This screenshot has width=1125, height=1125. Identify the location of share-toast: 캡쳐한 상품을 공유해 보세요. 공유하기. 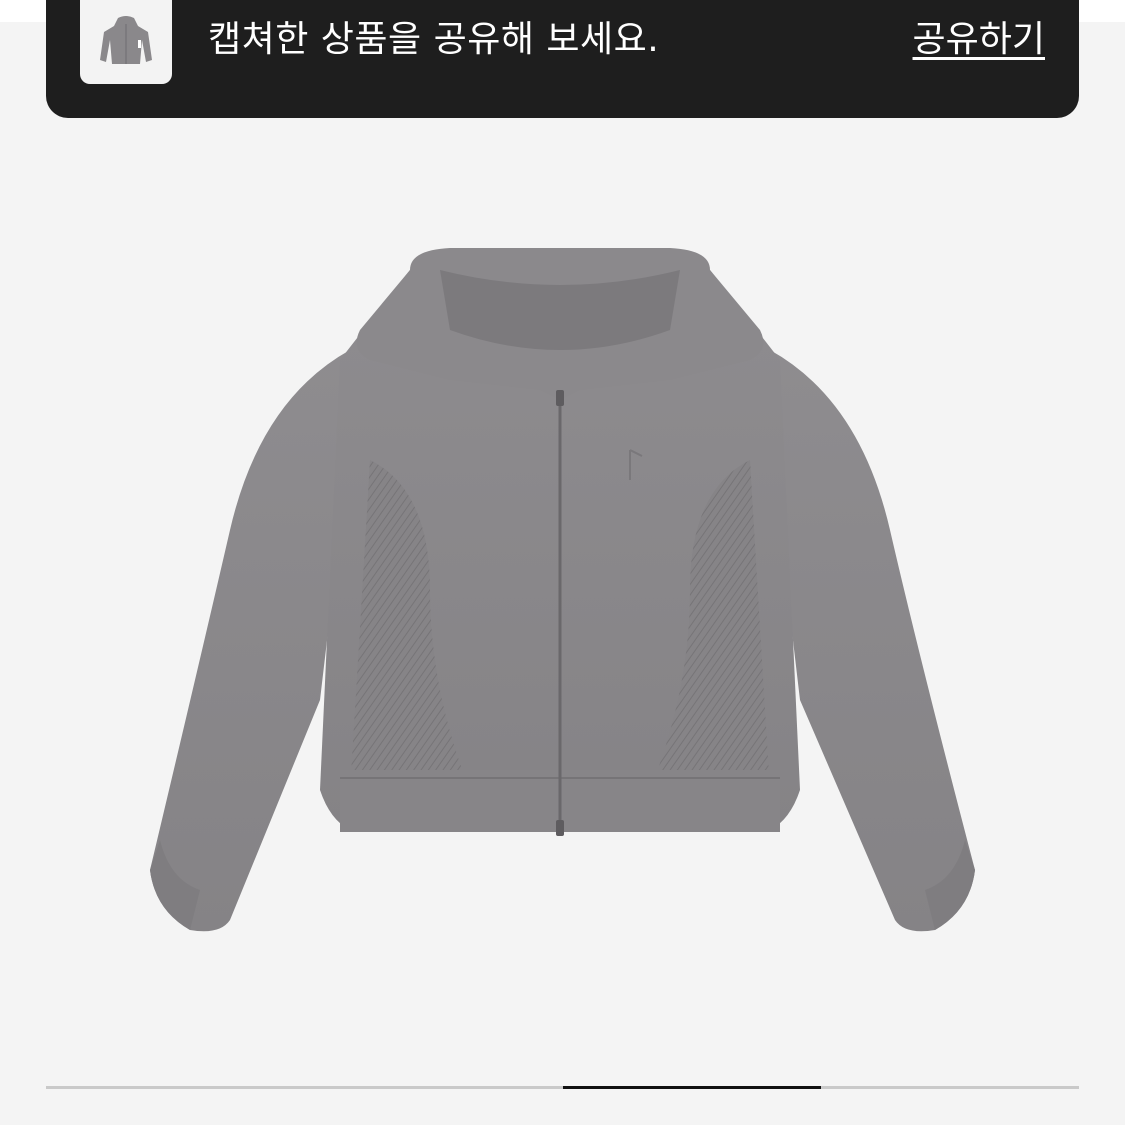
(562, 59).